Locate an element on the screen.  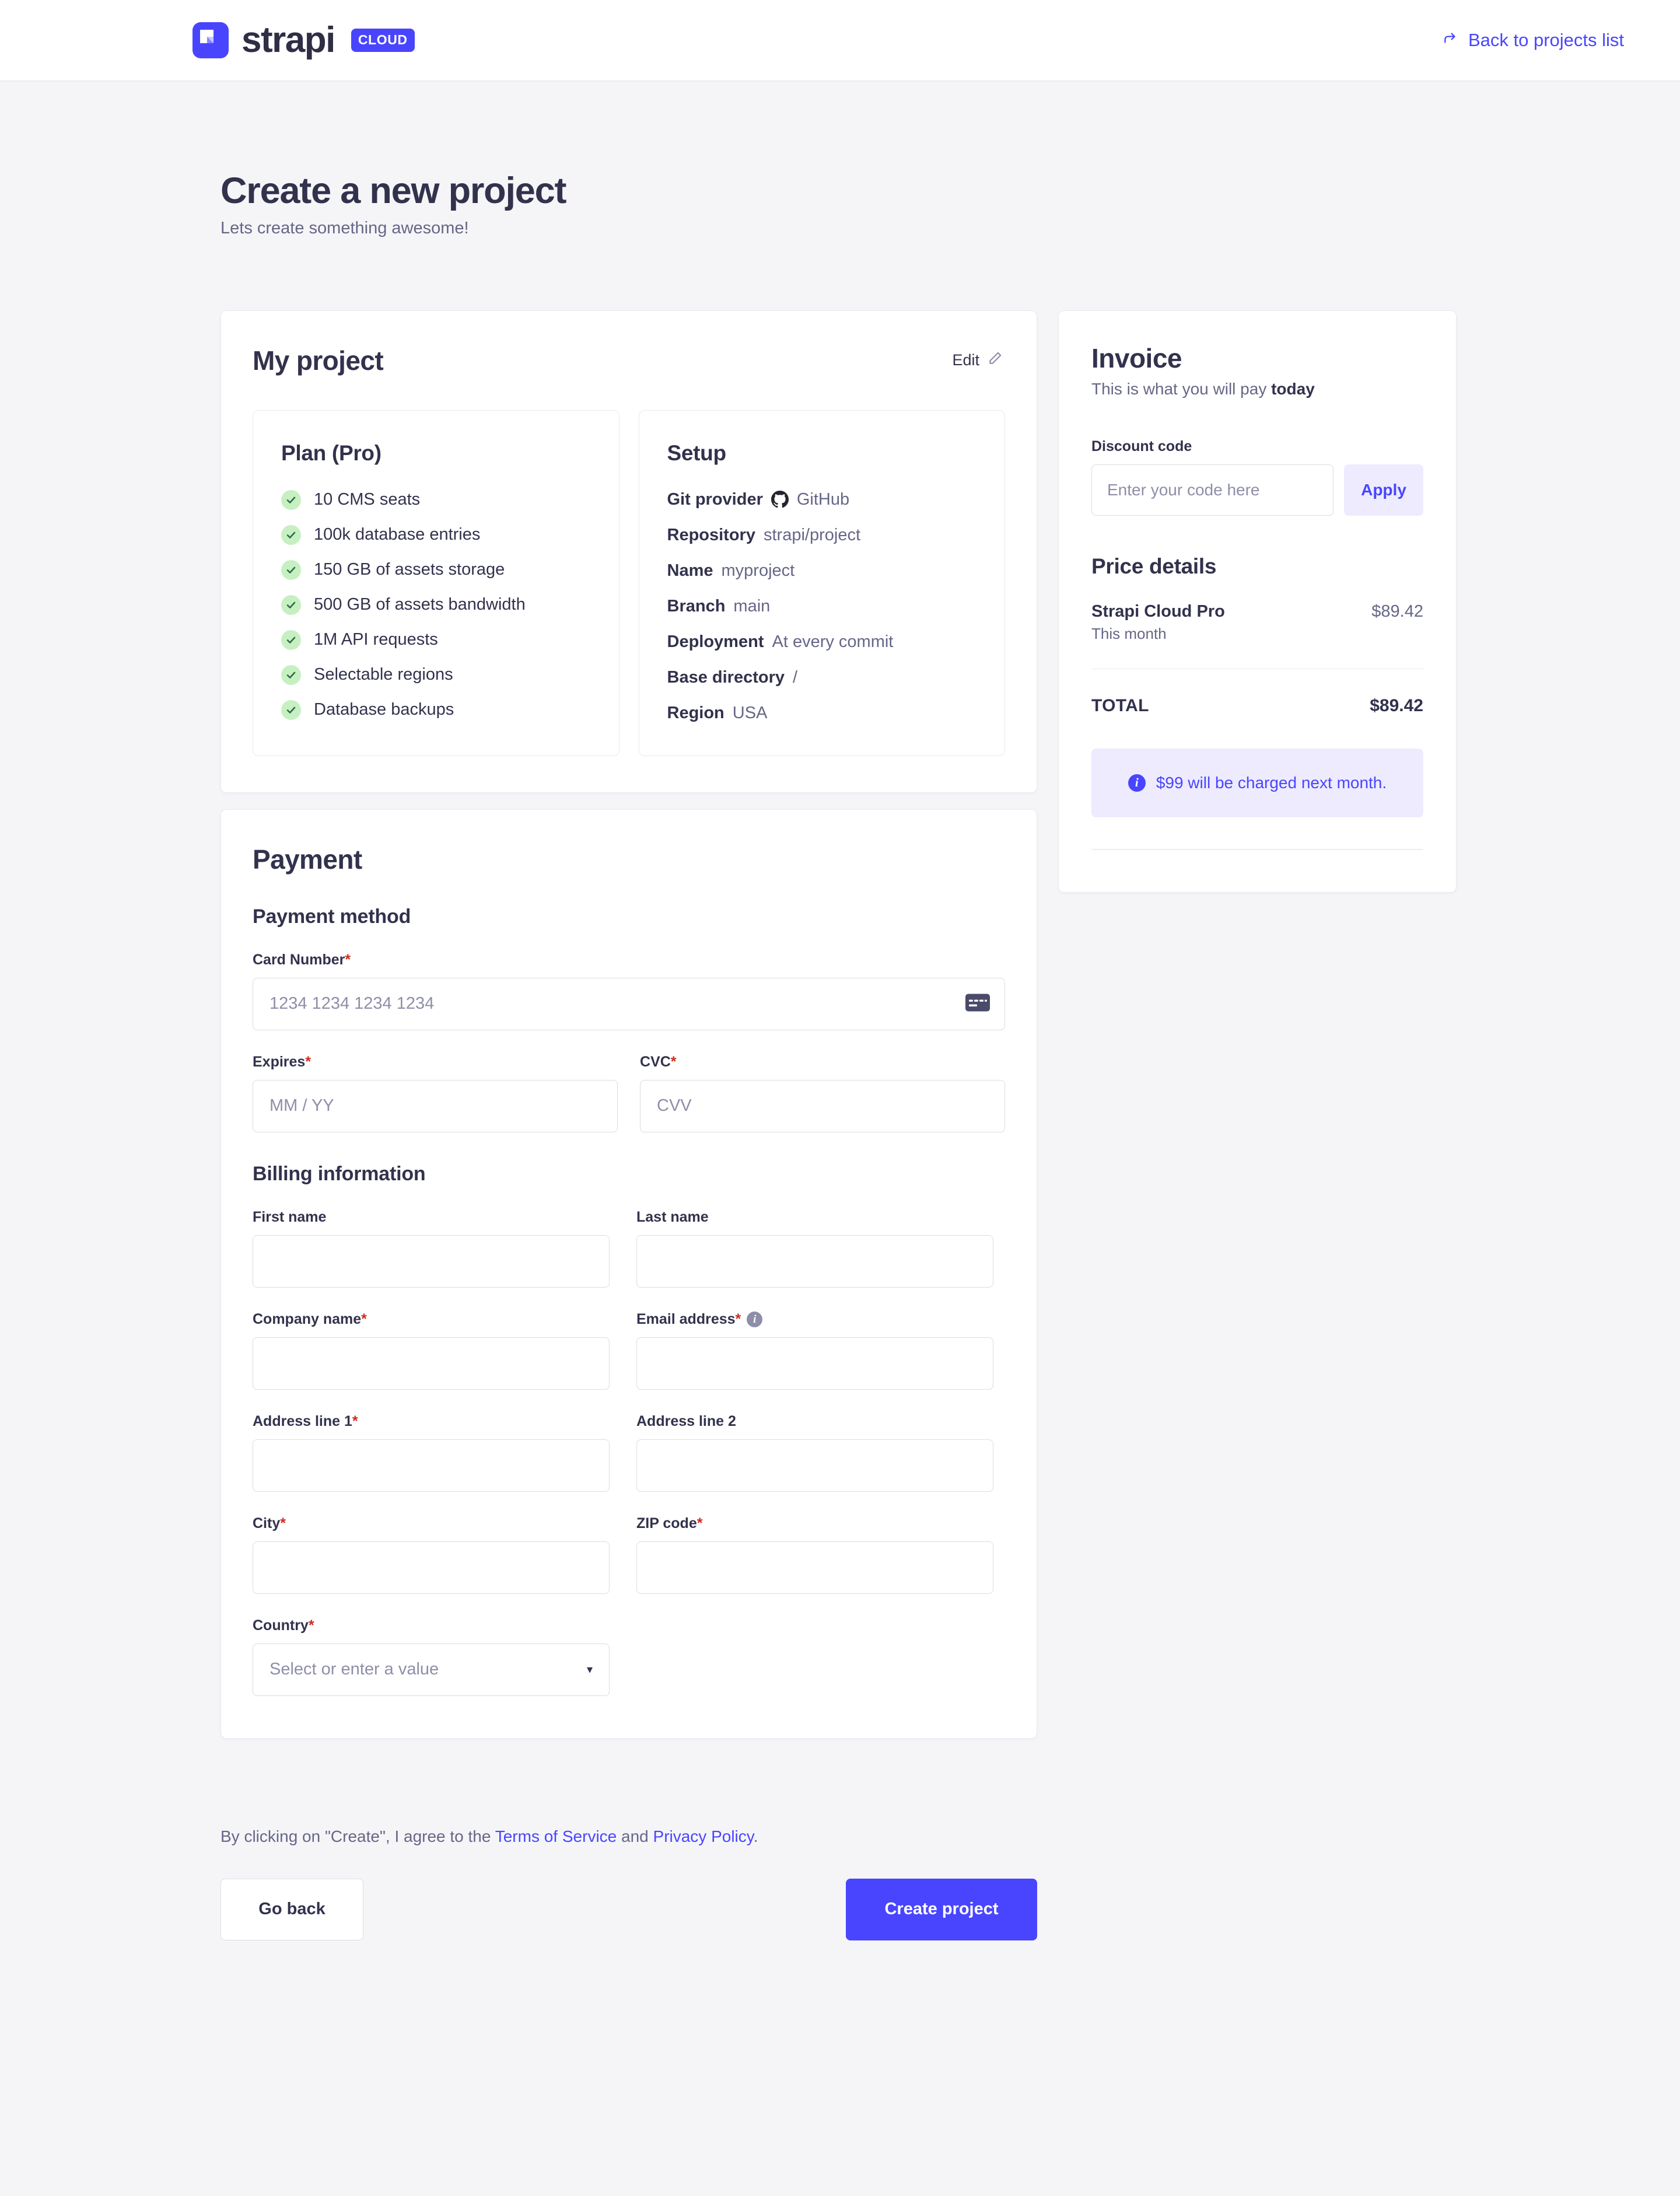
company-name-label-text: Company name is located at coordinates (307, 1318).